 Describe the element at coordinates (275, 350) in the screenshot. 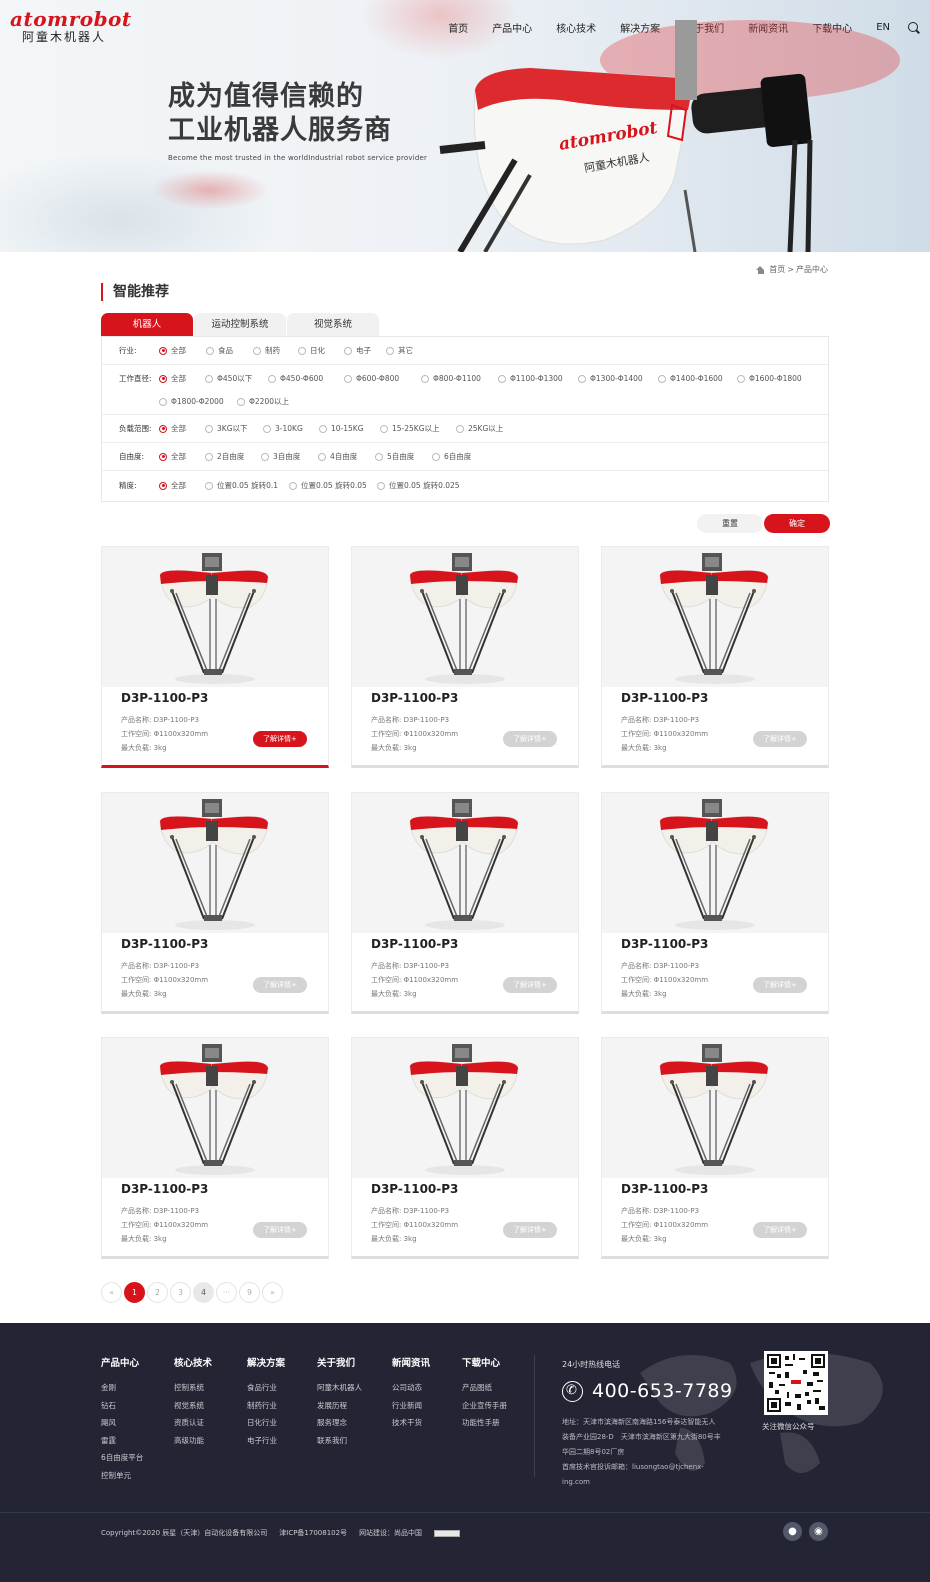

I see `filter-option: 制药` at that location.